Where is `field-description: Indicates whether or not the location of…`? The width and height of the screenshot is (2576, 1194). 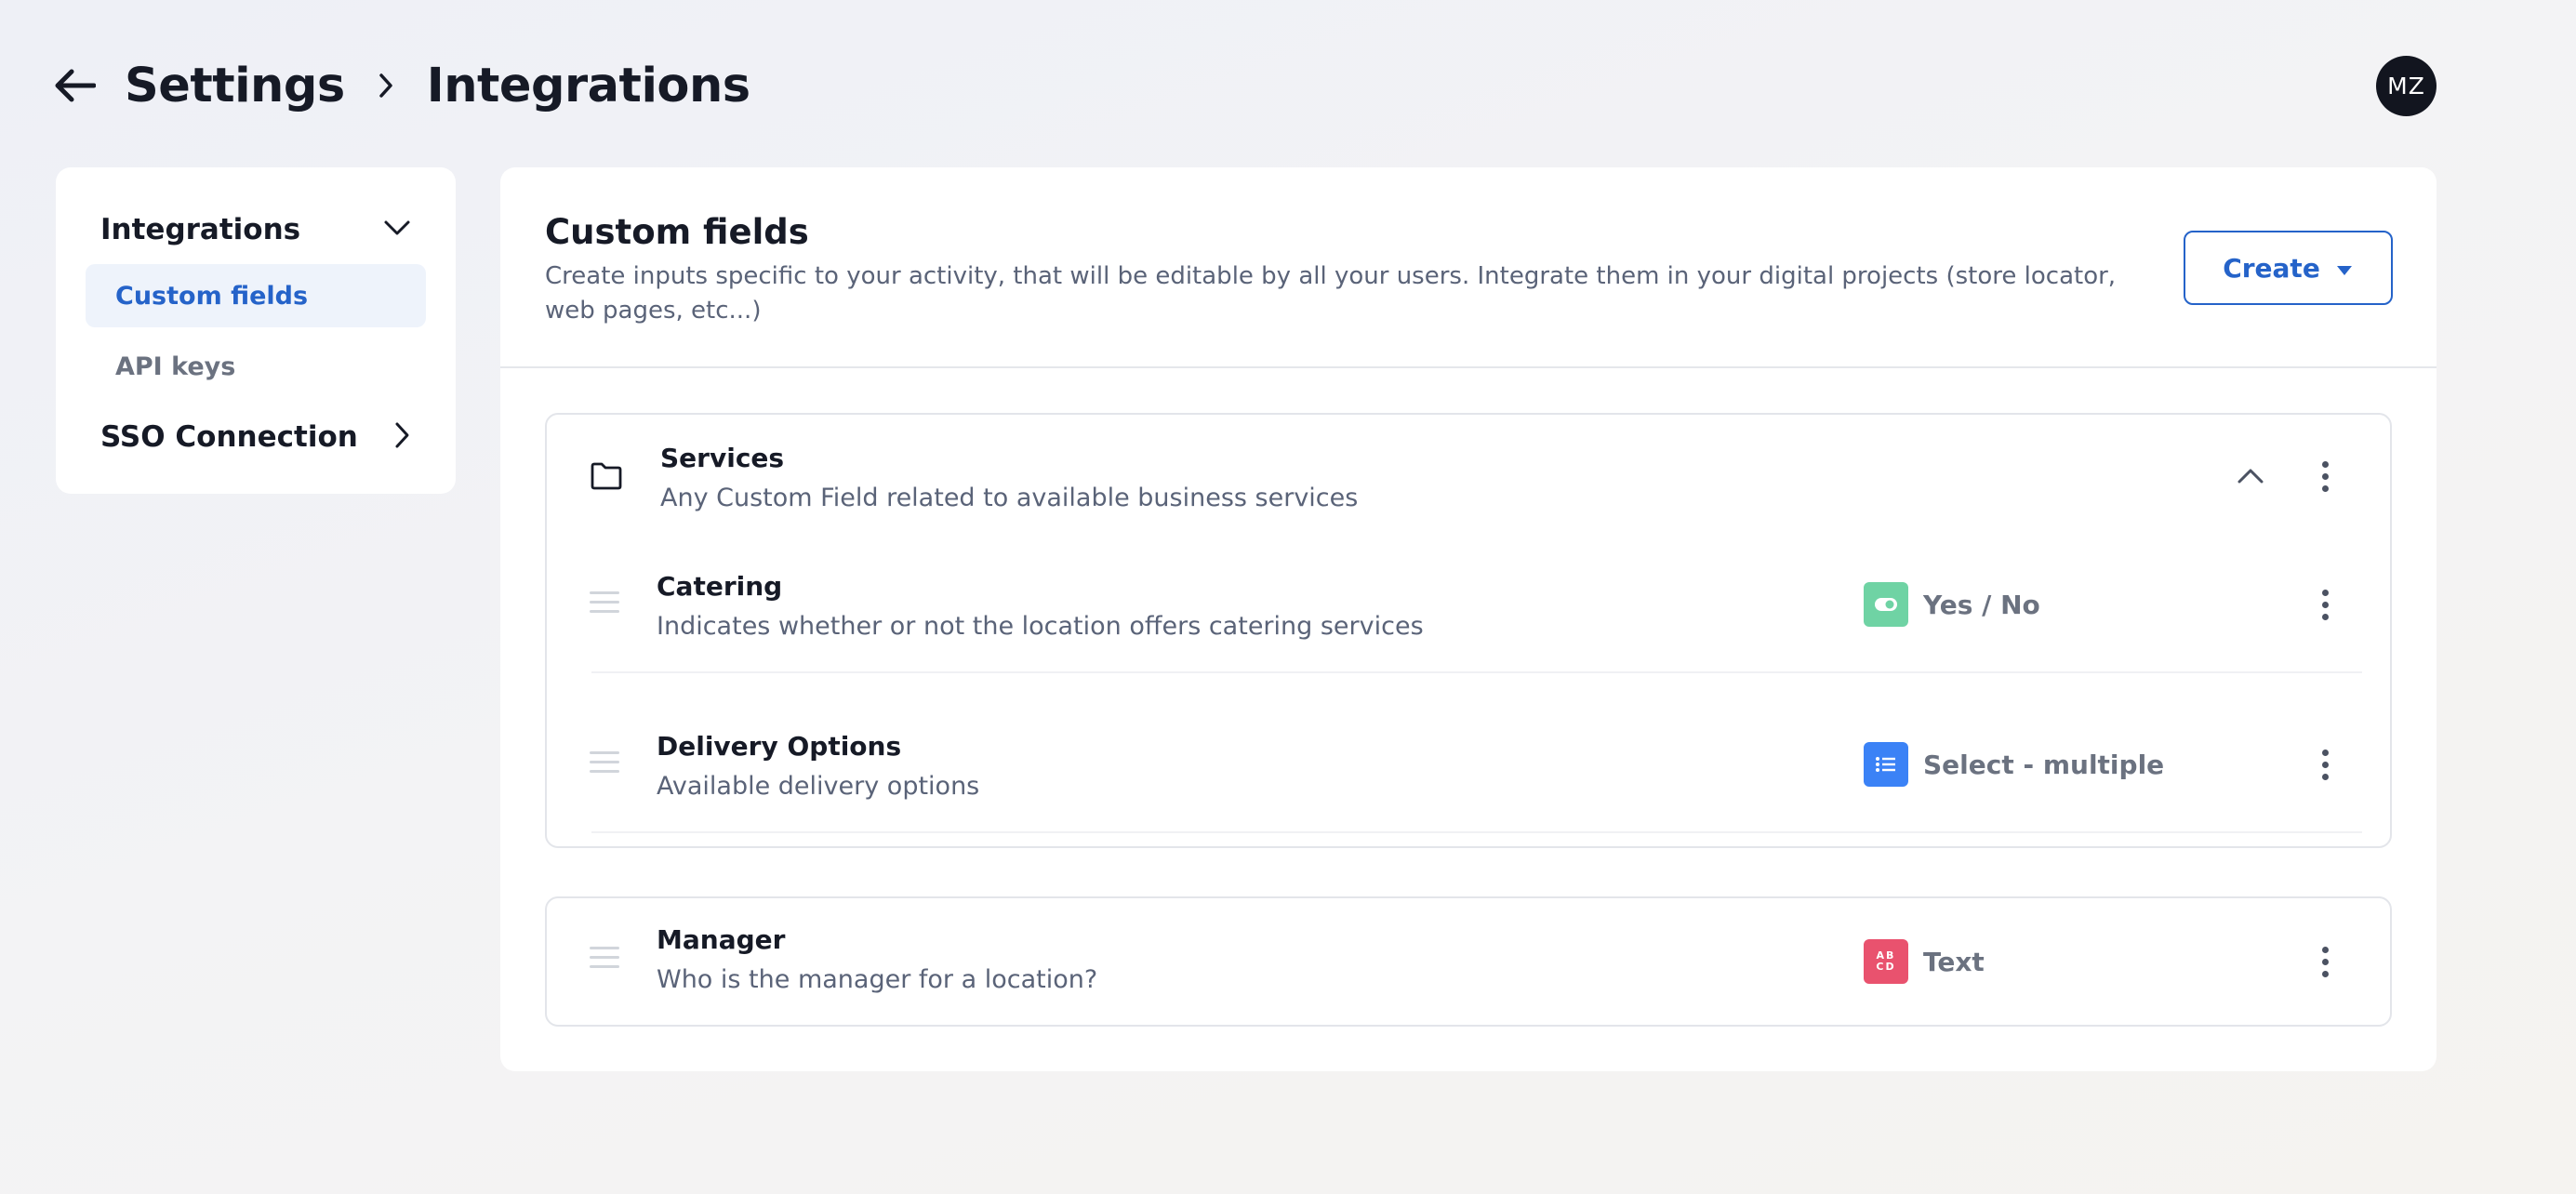 field-description: Indicates whether or not the location of… is located at coordinates (1040, 627).